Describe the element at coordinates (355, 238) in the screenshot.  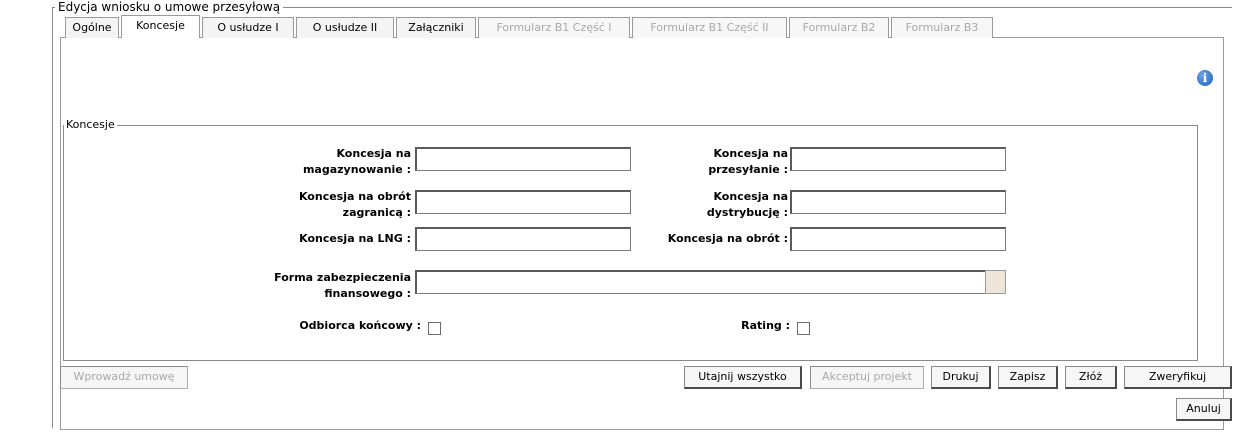
I see `lng-label: Koncesja na LNG :` at that location.